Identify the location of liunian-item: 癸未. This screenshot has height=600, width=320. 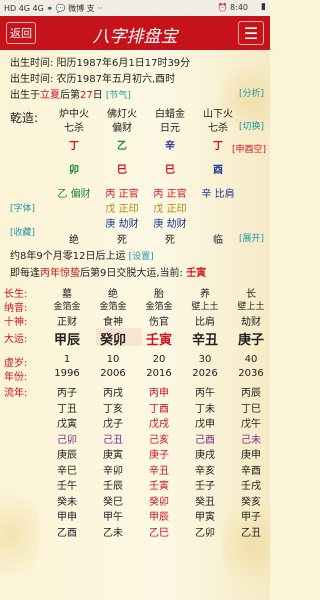
(67, 502).